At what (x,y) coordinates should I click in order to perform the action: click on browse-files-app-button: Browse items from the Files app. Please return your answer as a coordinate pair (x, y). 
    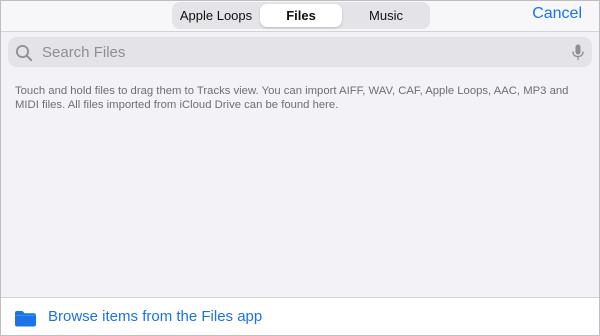
    Looking at the image, I should click on (300, 316).